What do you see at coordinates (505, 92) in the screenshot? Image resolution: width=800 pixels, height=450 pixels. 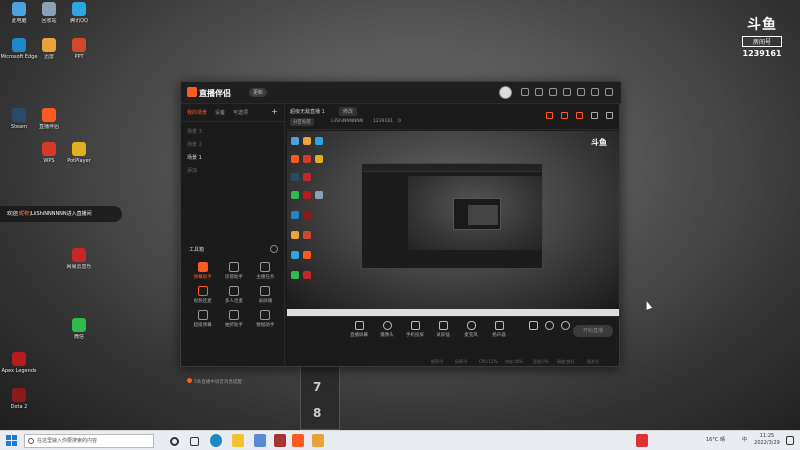 I see `avatar` at bounding box center [505, 92].